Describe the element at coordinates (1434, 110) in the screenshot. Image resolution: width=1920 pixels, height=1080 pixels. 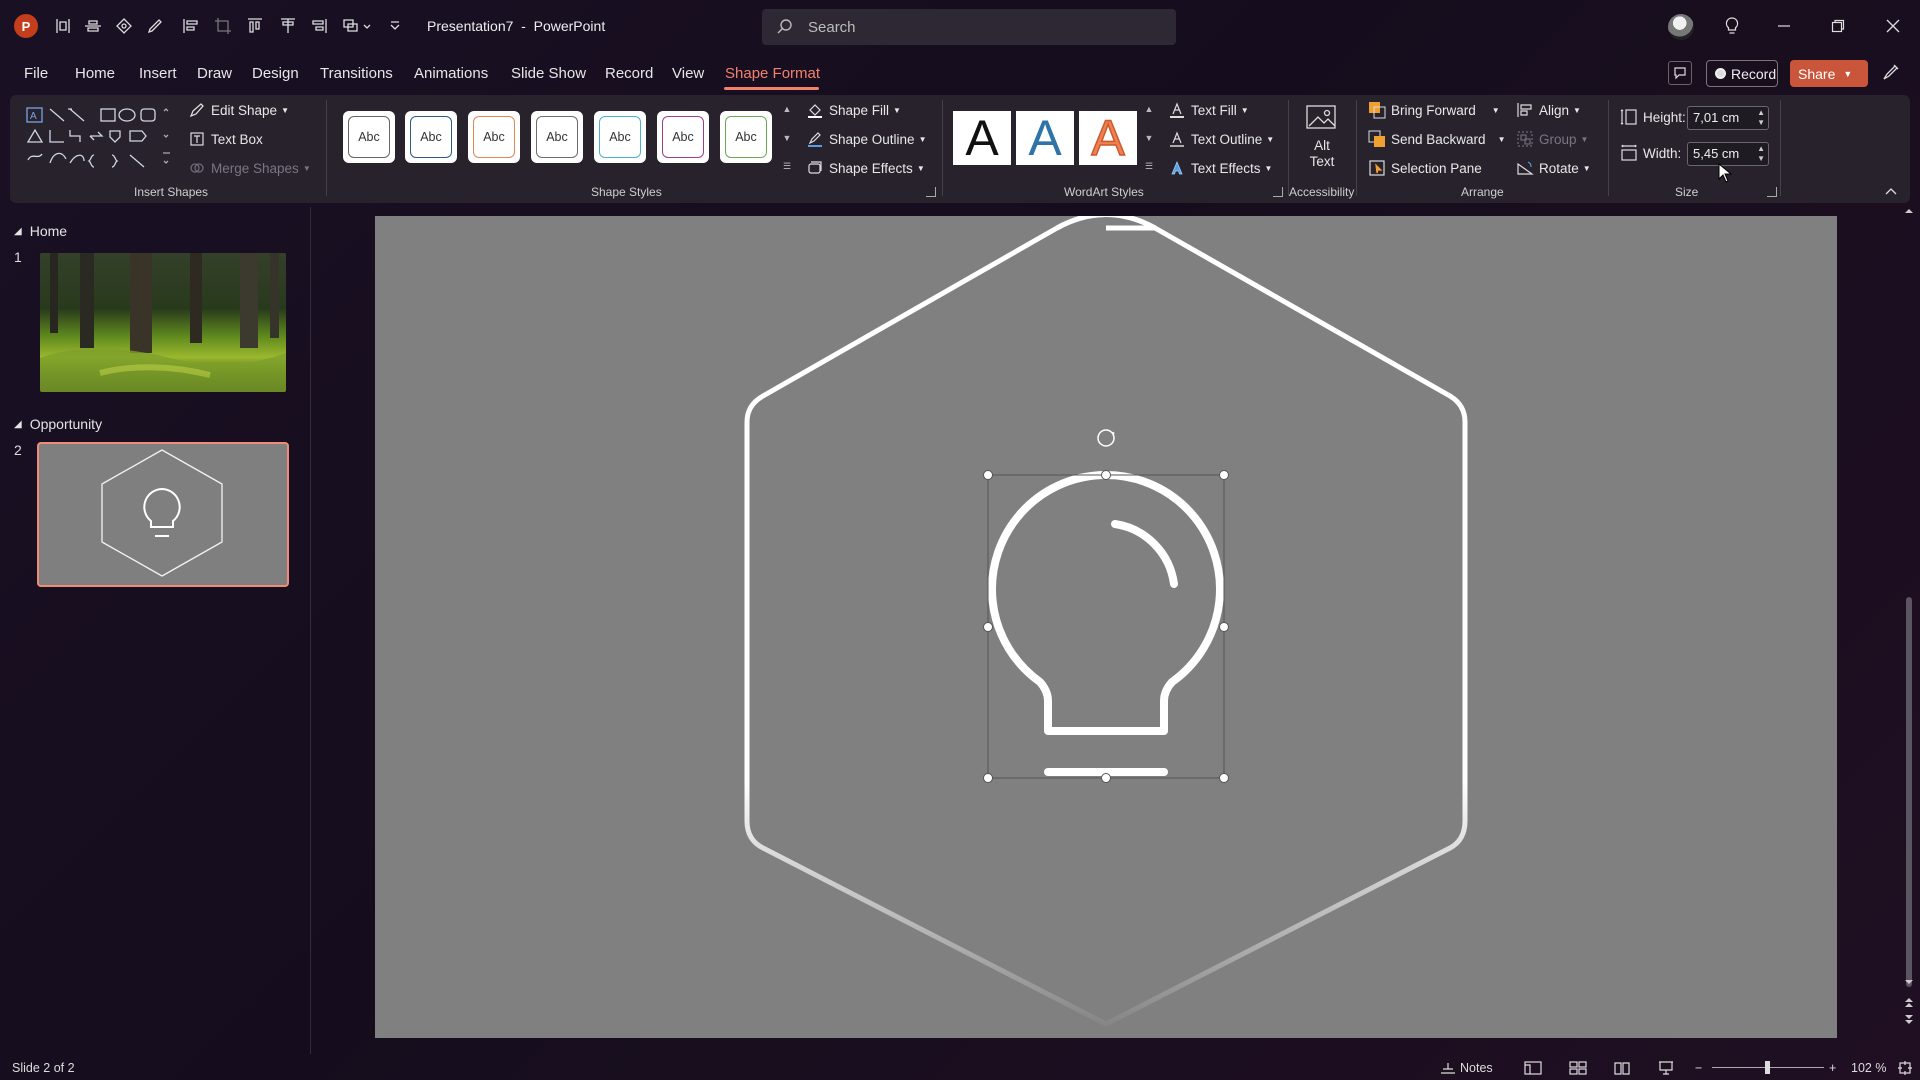
I see `bring-forward-button: Bring Forward ▼` at that location.